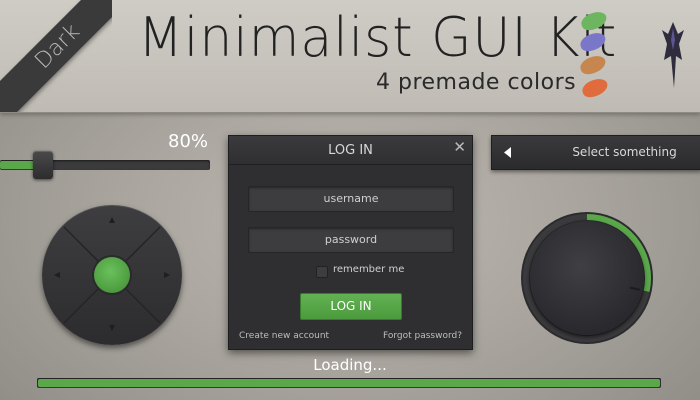 Image resolution: width=700 pixels, height=400 pixels. I want to click on username-field, so click(351, 199).